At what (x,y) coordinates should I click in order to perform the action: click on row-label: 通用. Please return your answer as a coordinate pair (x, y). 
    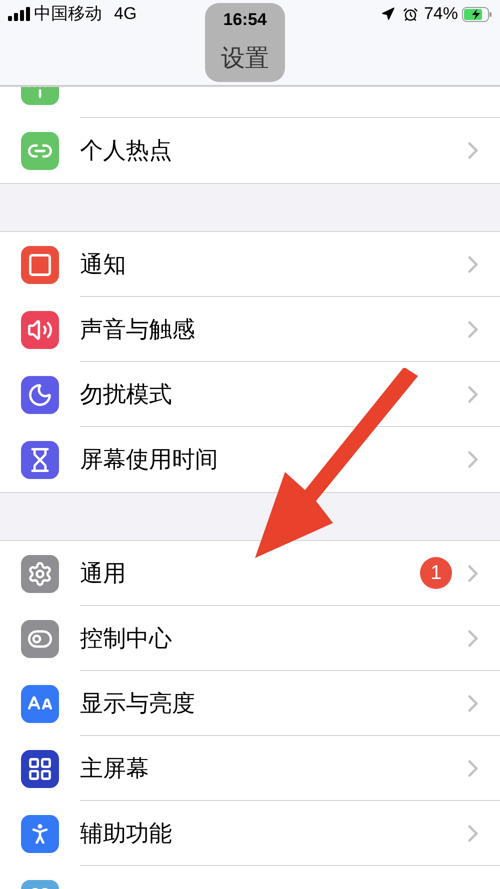
    Looking at the image, I should click on (103, 573).